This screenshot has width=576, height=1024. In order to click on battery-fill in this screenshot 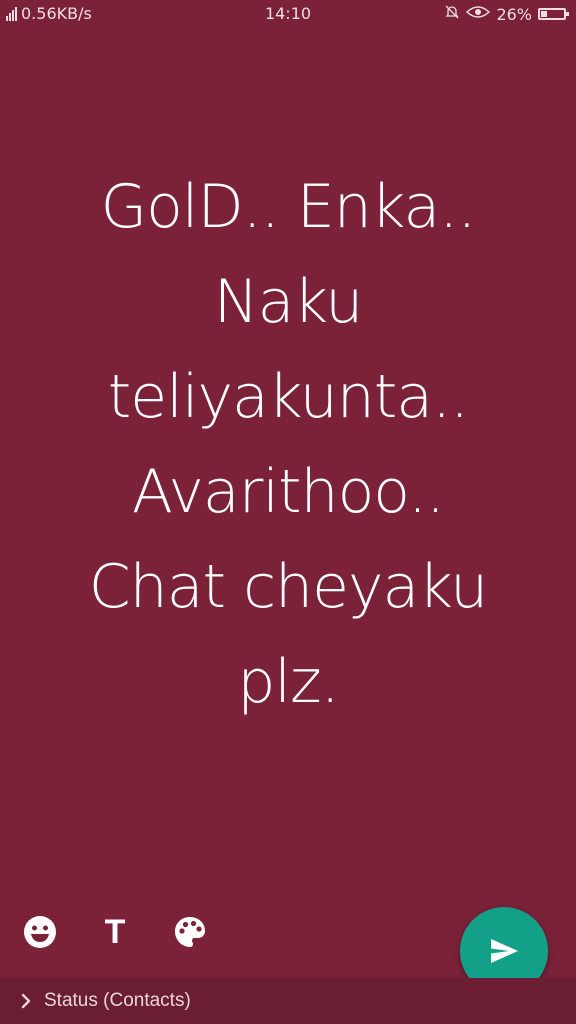, I will do `click(544, 14)`.